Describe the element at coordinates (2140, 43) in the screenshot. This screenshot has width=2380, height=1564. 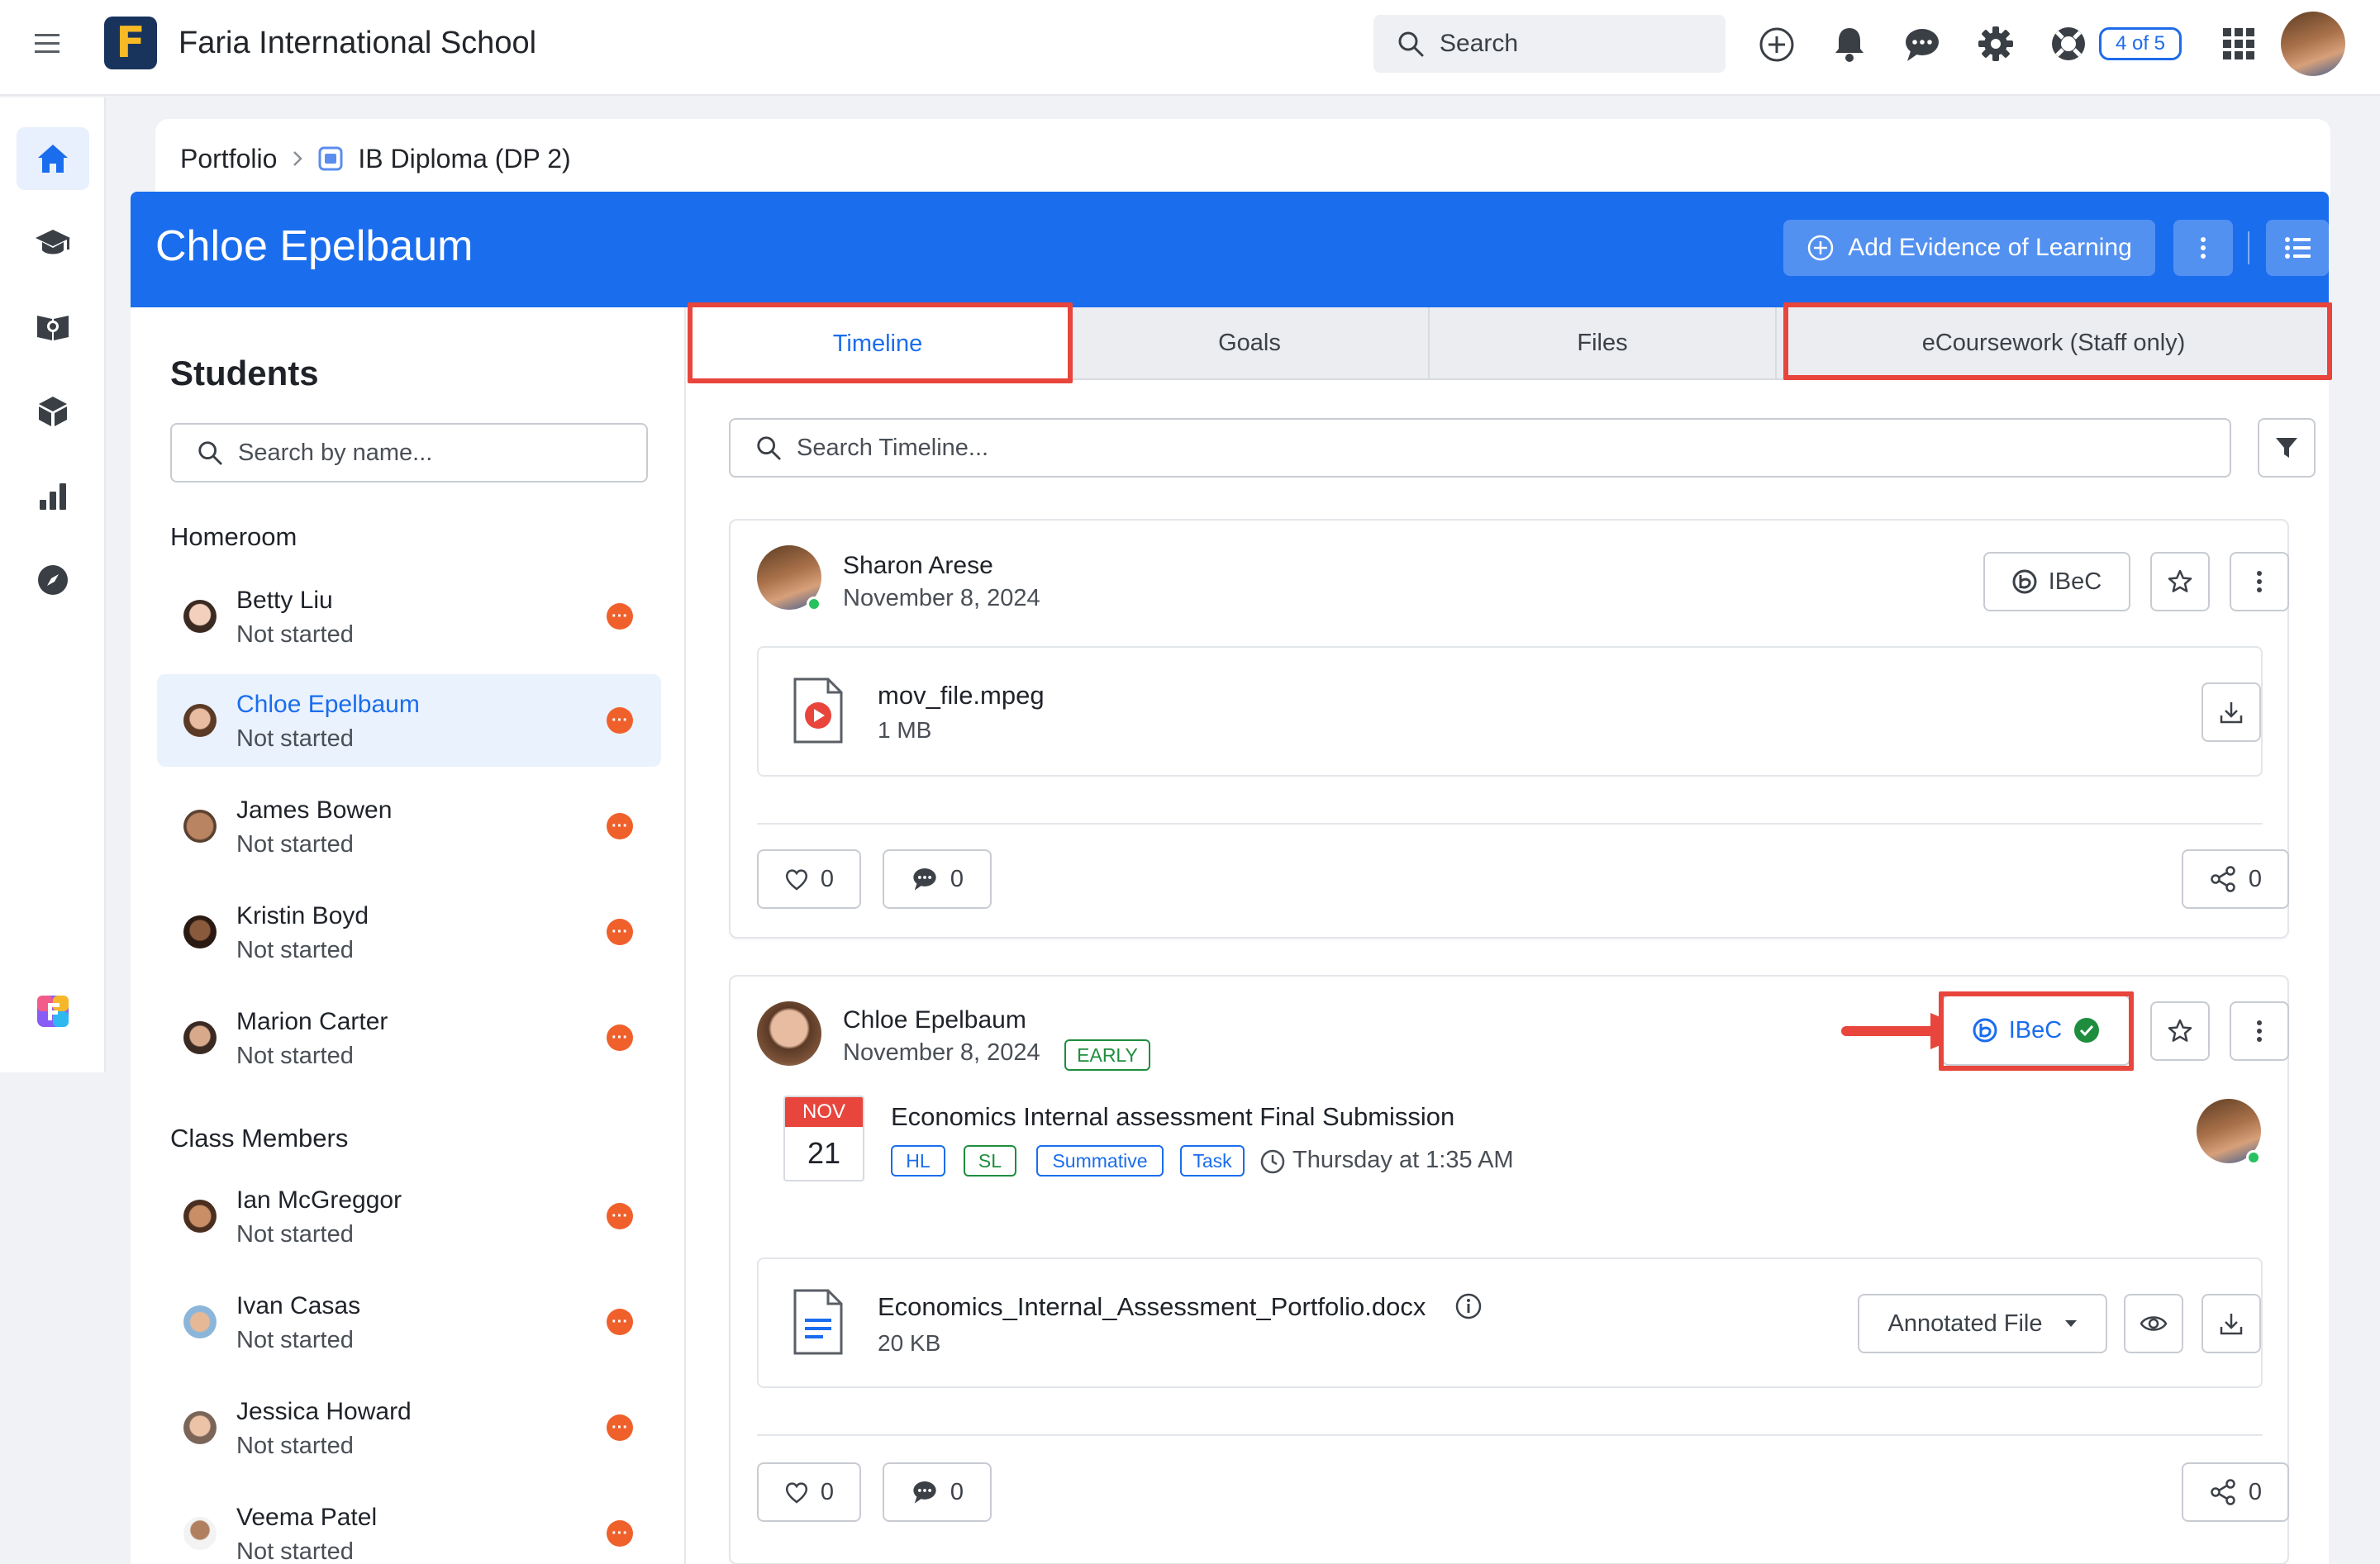
I see `count-badge: 4 of 5` at that location.